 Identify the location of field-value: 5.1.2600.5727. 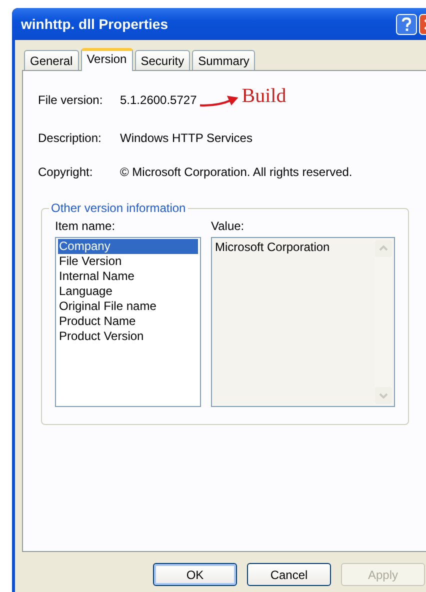
(158, 100).